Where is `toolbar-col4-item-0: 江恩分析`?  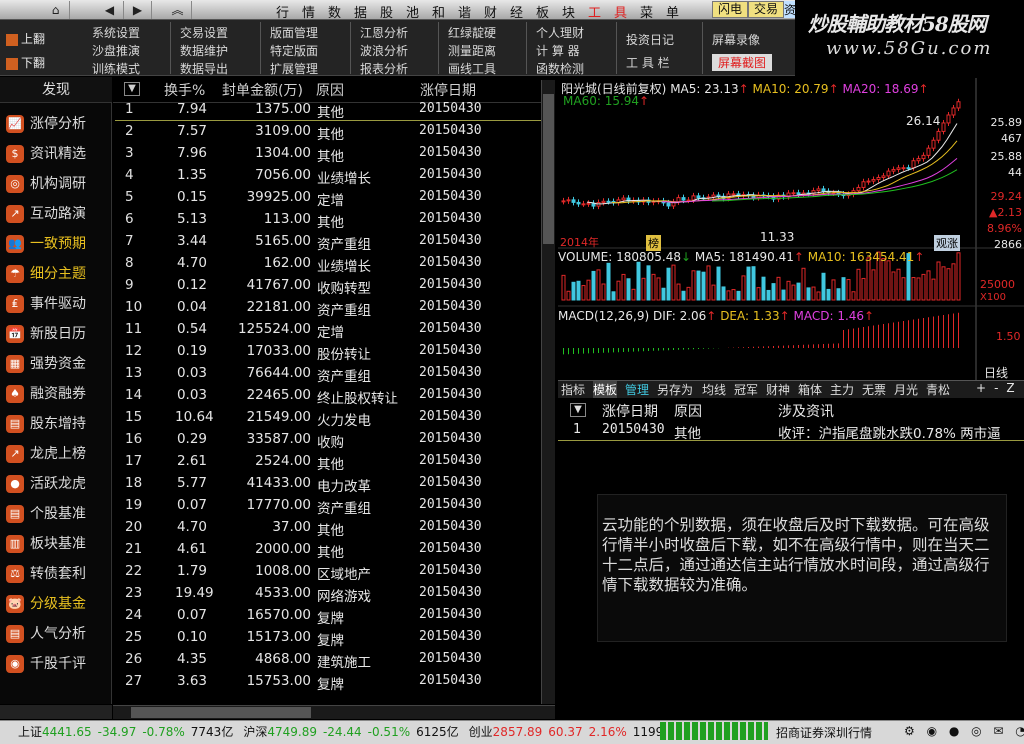 toolbar-col4-item-0: 江恩分析 is located at coordinates (384, 32).